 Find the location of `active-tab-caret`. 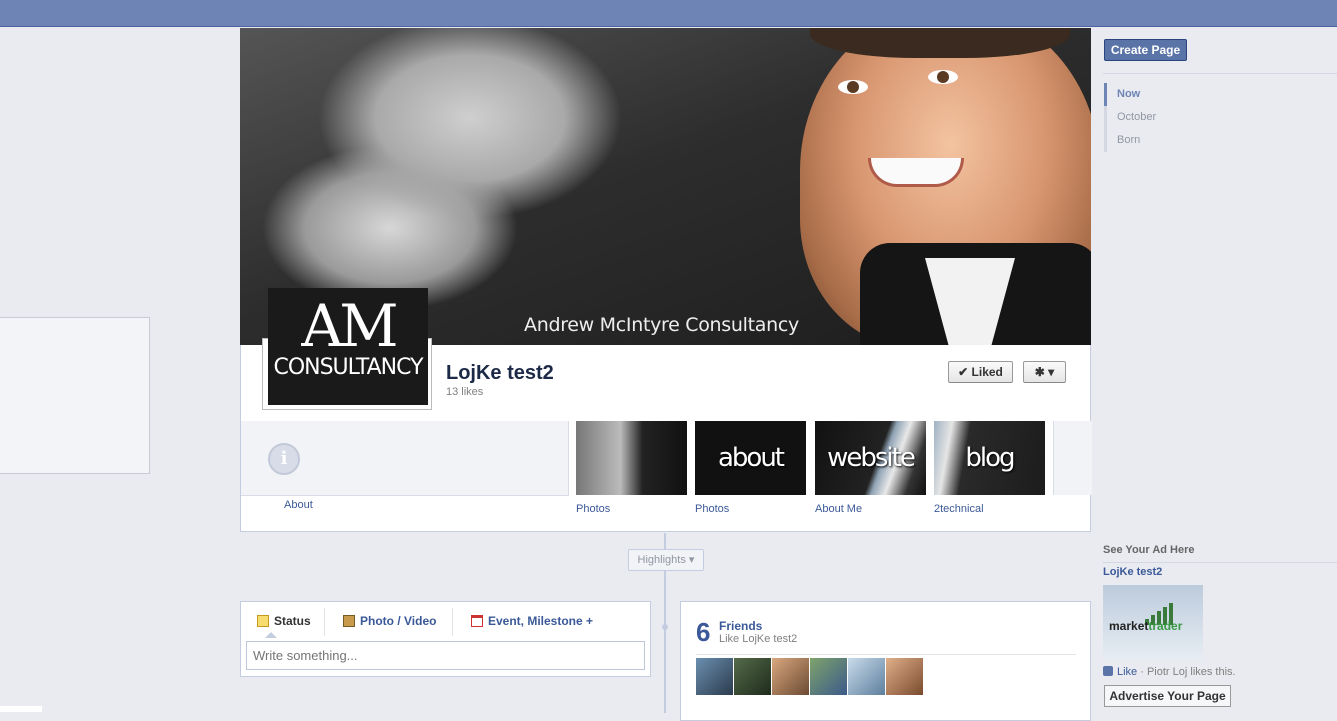

active-tab-caret is located at coordinates (271, 635).